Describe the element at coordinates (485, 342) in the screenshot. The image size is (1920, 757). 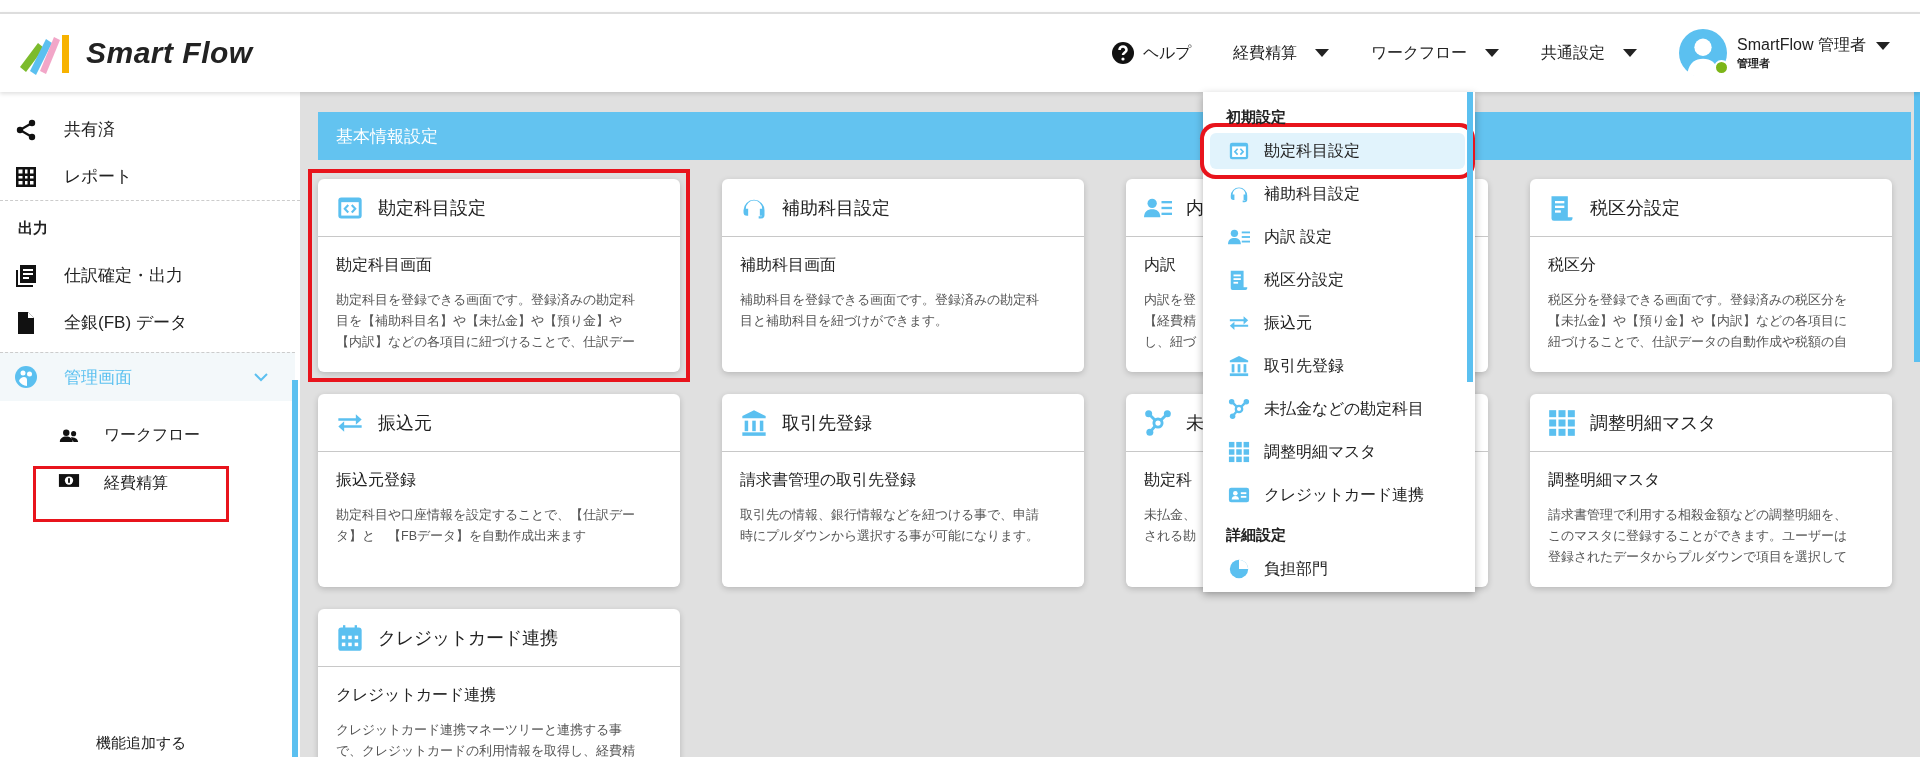
I see `card-description: 【内訳】などの各項目に紐づけることで、仕訳デー` at that location.